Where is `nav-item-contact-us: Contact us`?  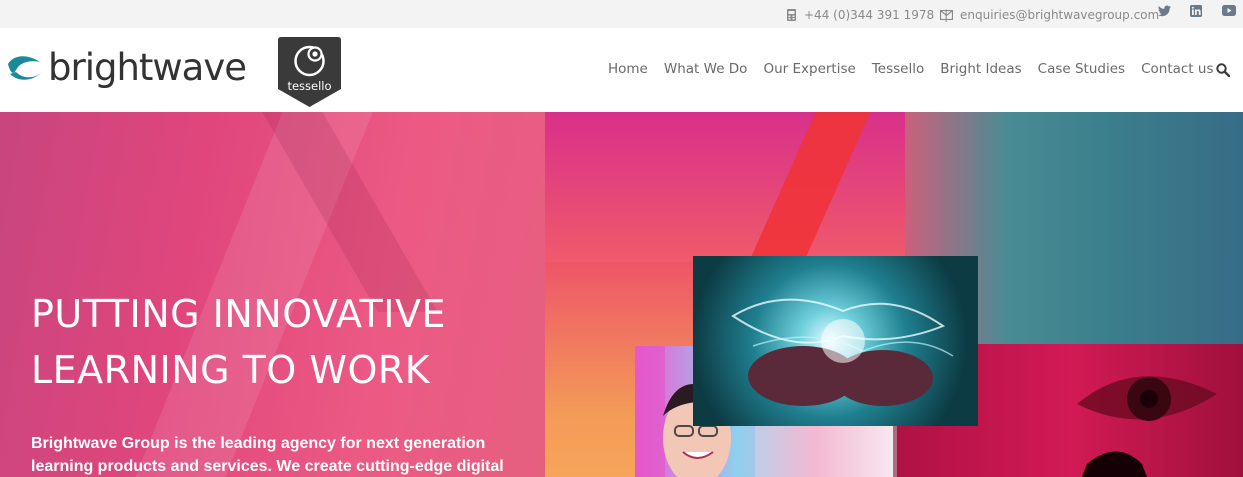 nav-item-contact-us: Contact us is located at coordinates (1177, 69).